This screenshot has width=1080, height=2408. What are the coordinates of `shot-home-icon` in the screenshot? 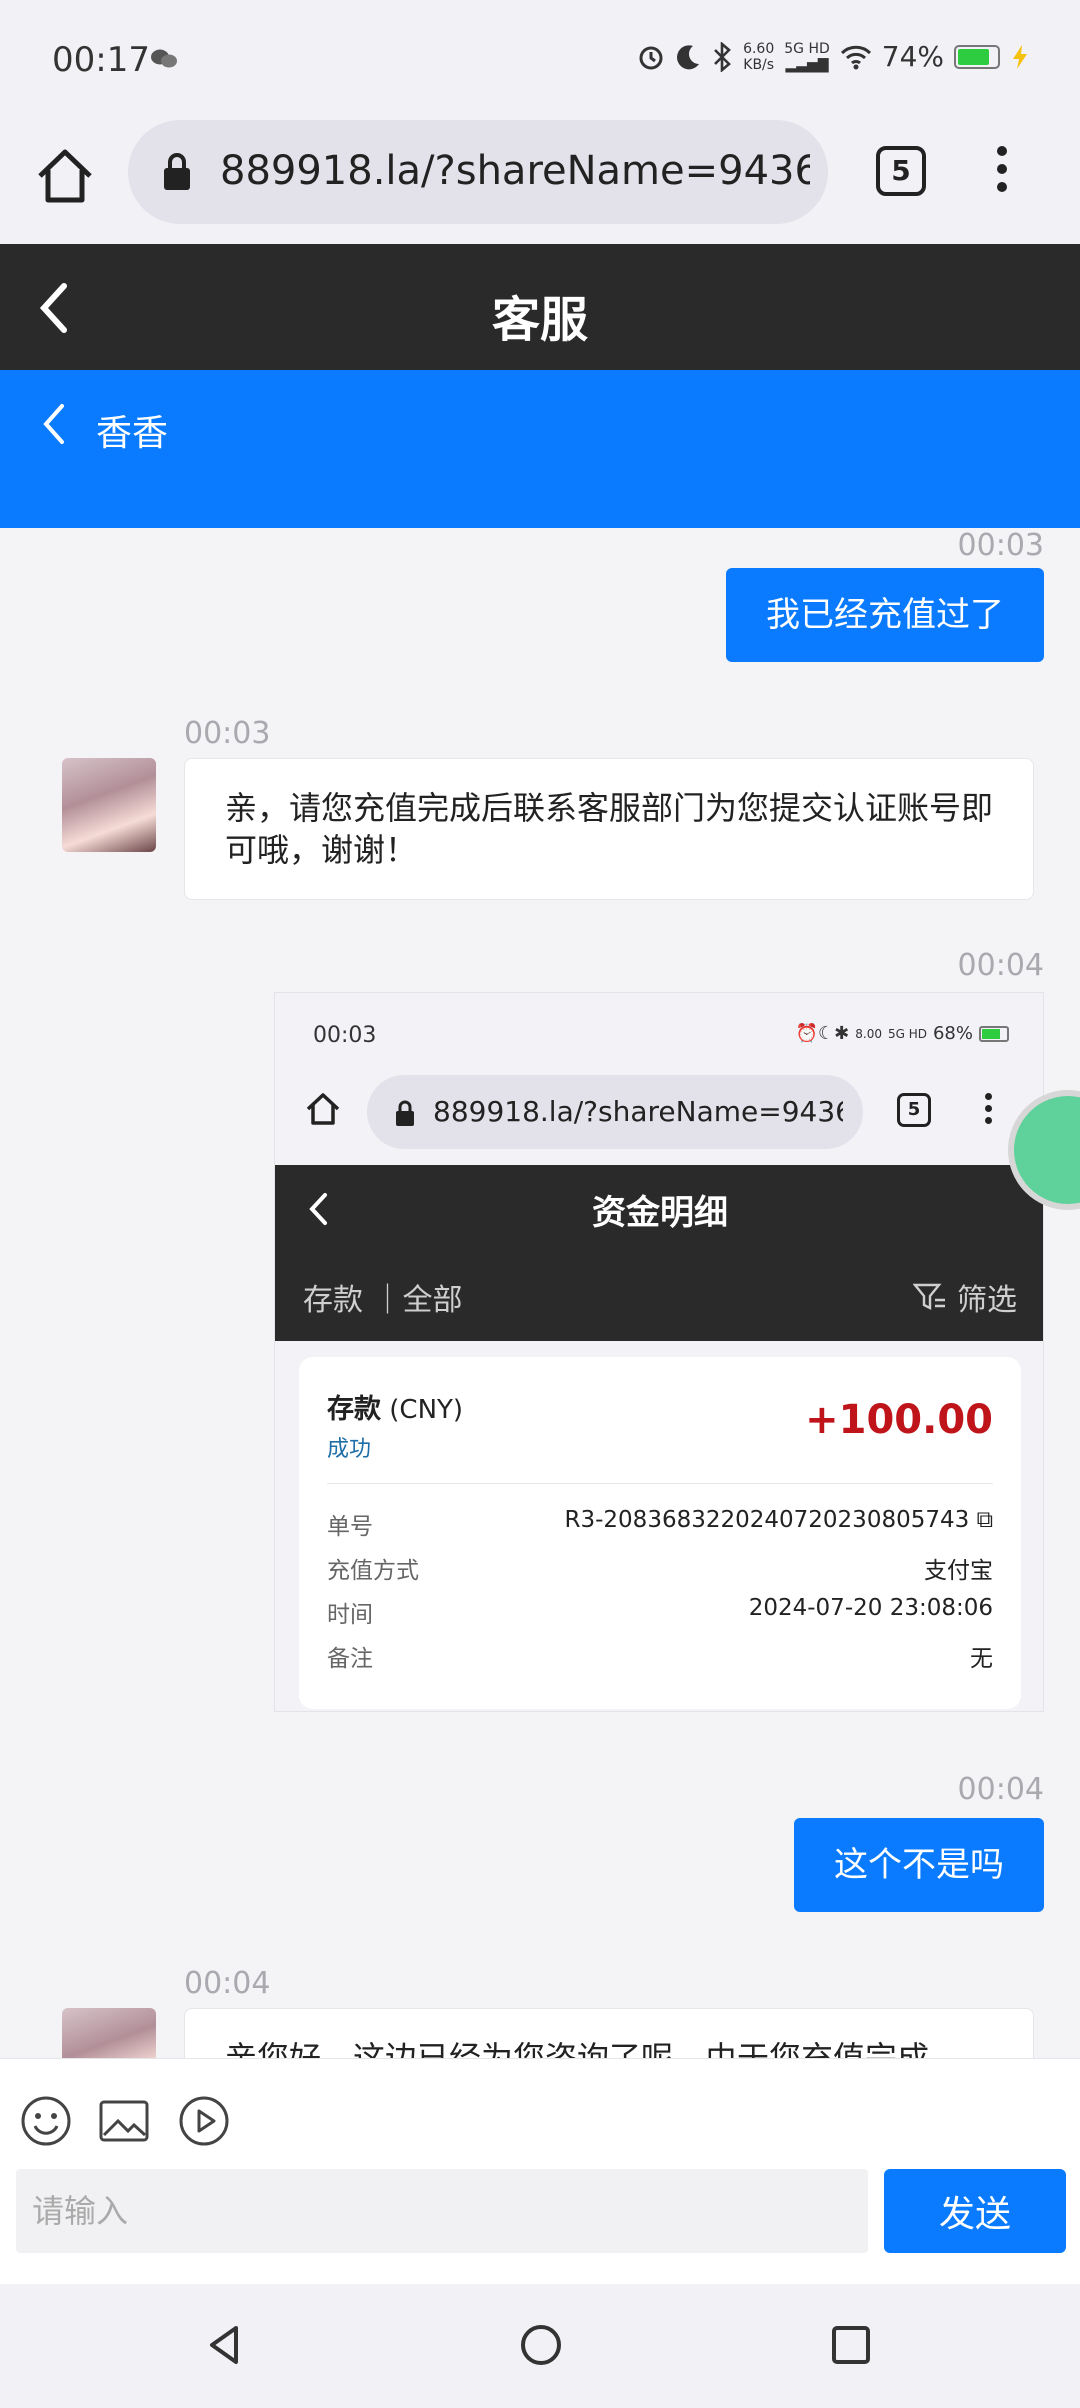 It's located at (323, 1109).